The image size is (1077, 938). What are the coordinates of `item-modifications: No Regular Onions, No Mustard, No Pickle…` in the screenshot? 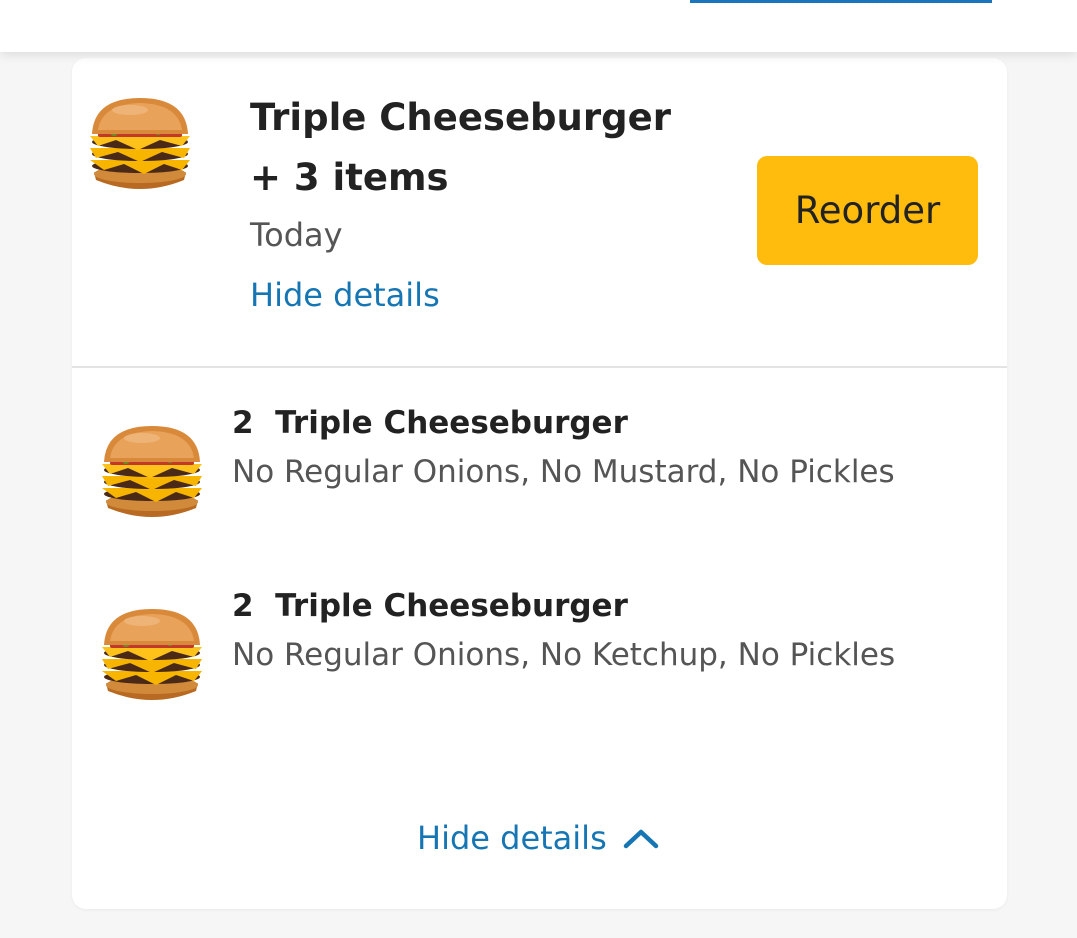 It's located at (563, 472).